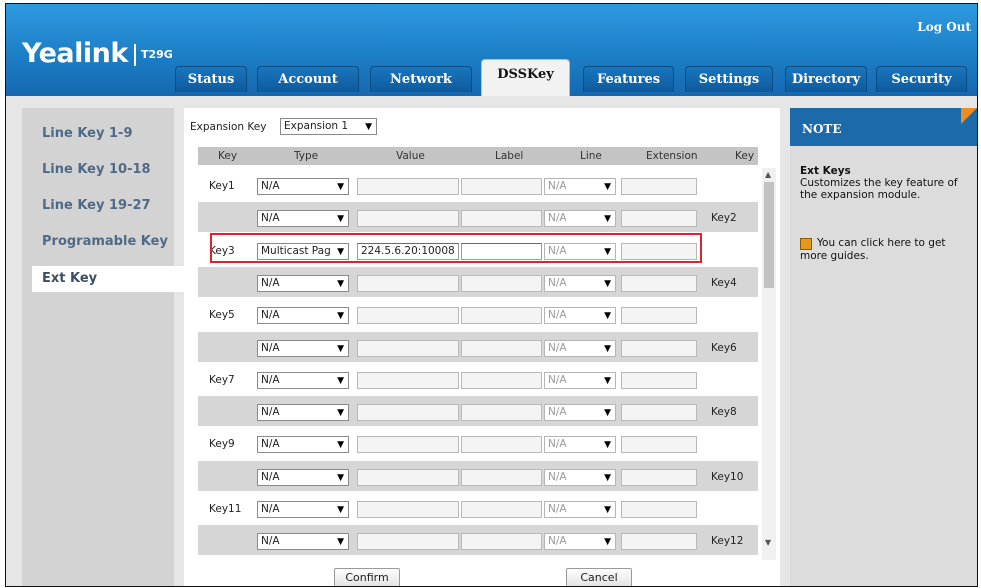 This screenshot has height=588, width=981. I want to click on tab-network: Network, so click(421, 79).